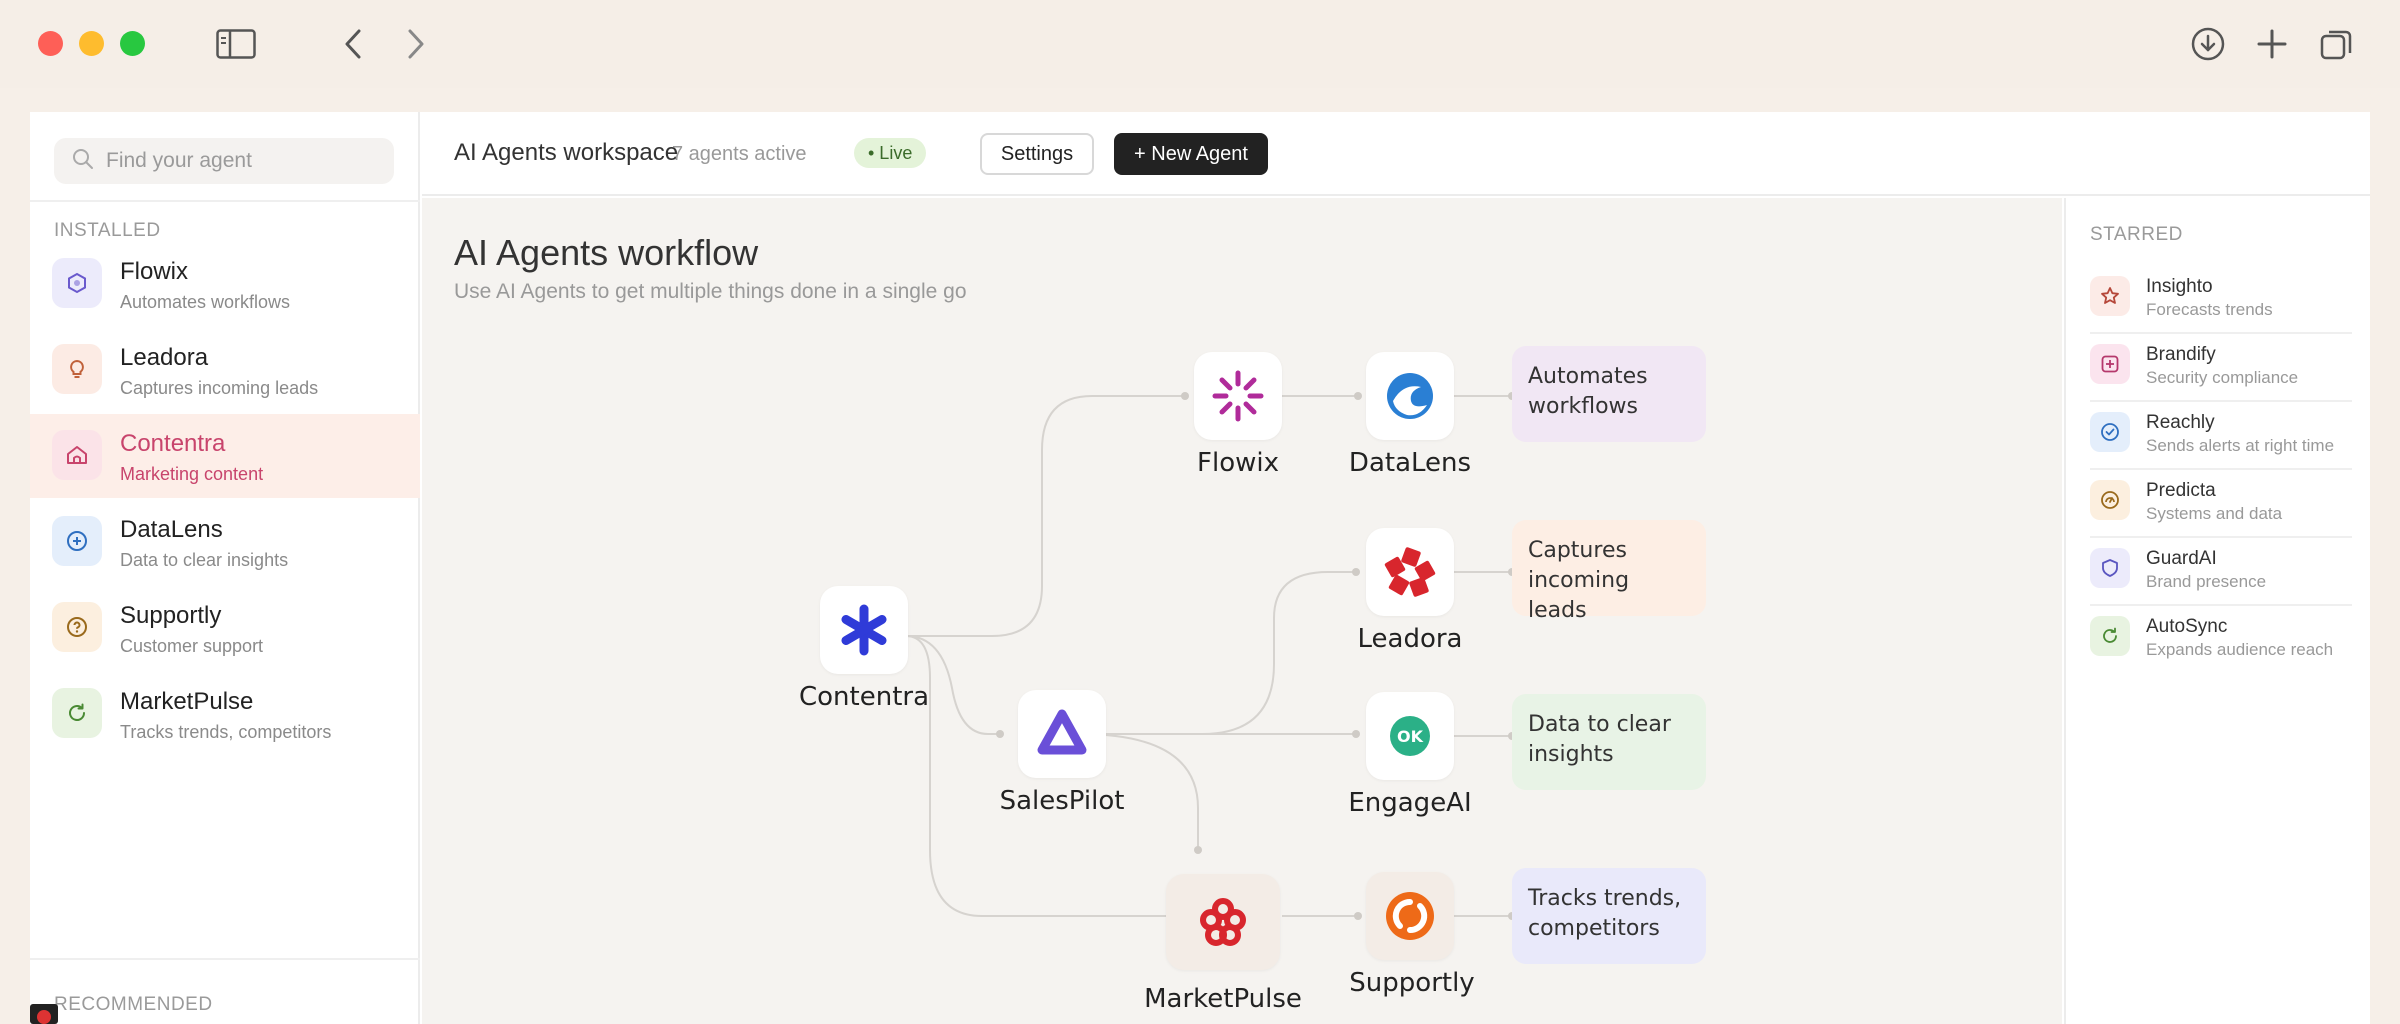 The height and width of the screenshot is (1024, 2400). I want to click on node-label-contentra: Contentra, so click(864, 697).